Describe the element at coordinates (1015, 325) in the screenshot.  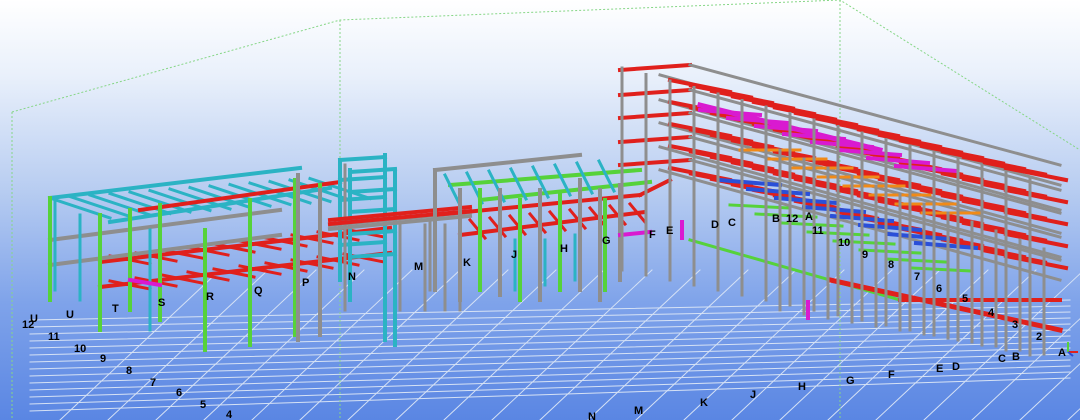
I see `grid-label-number: 3` at that location.